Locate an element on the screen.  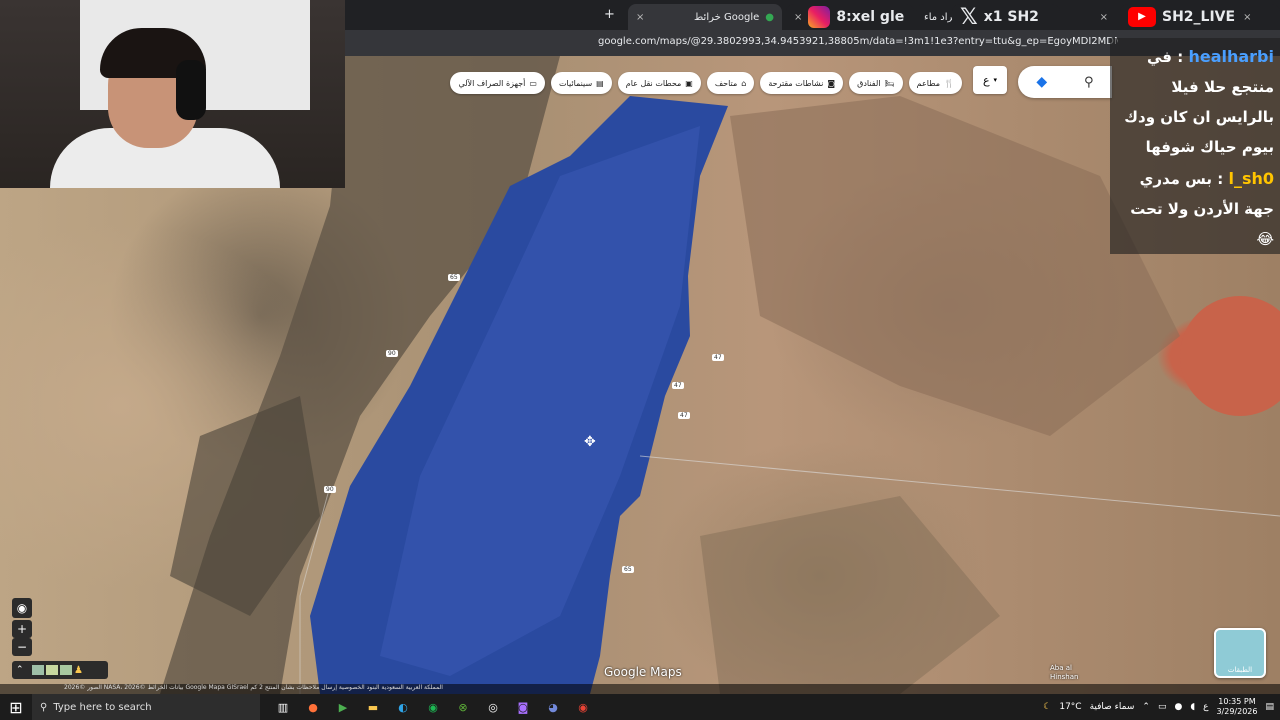
pegman-icon: ♟ is located at coordinates (81, 670).